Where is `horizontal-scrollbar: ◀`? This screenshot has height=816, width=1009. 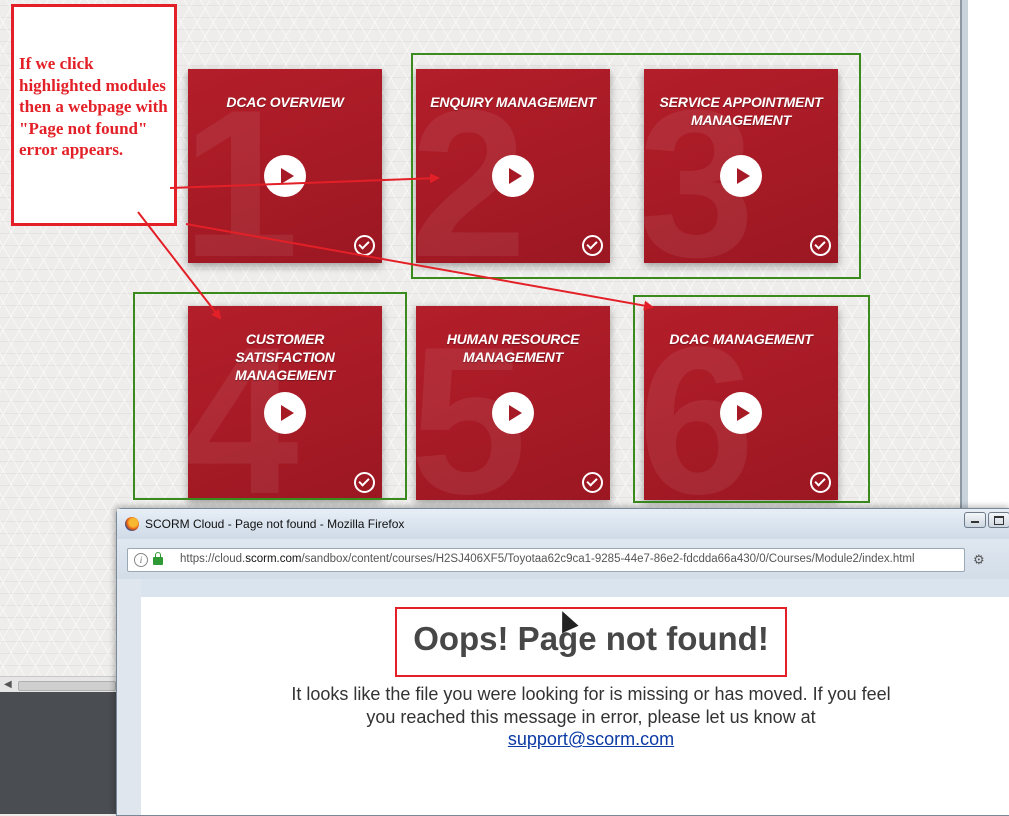
horizontal-scrollbar: ◀ is located at coordinates (59, 684).